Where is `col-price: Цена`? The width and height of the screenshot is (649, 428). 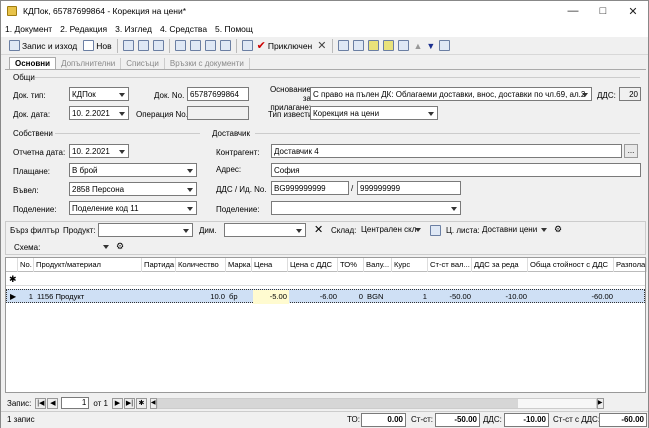 col-price: Цена is located at coordinates (270, 265).